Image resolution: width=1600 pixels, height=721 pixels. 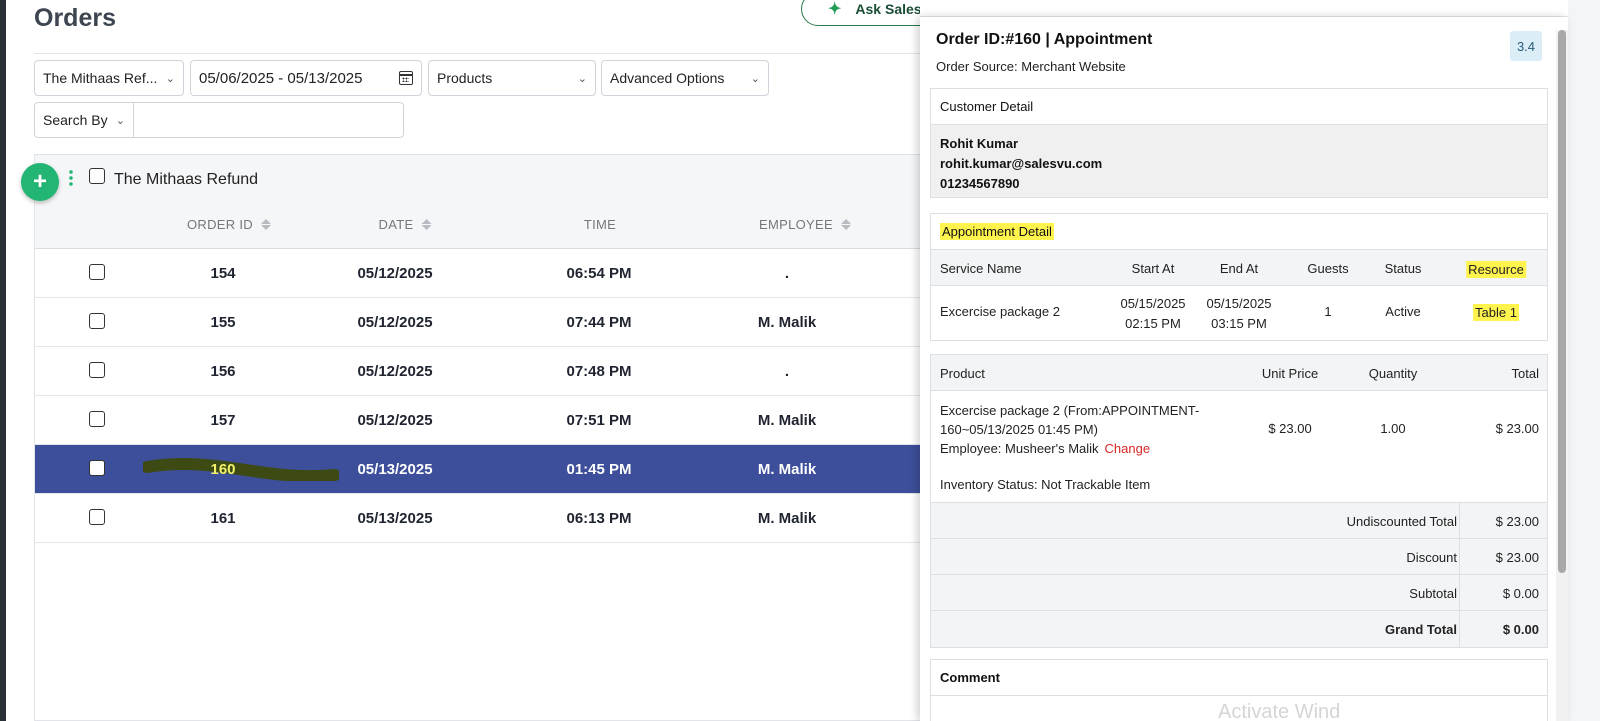 I want to click on page-background, so click(x=1584, y=360).